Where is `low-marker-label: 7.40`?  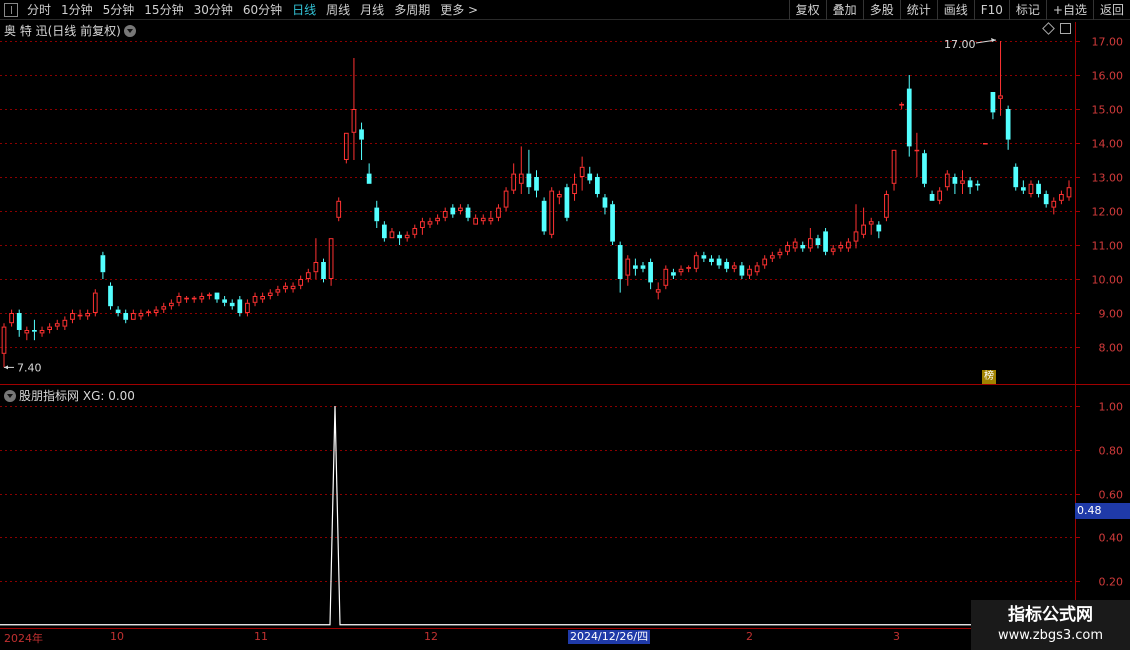 low-marker-label: 7.40 is located at coordinates (29, 367).